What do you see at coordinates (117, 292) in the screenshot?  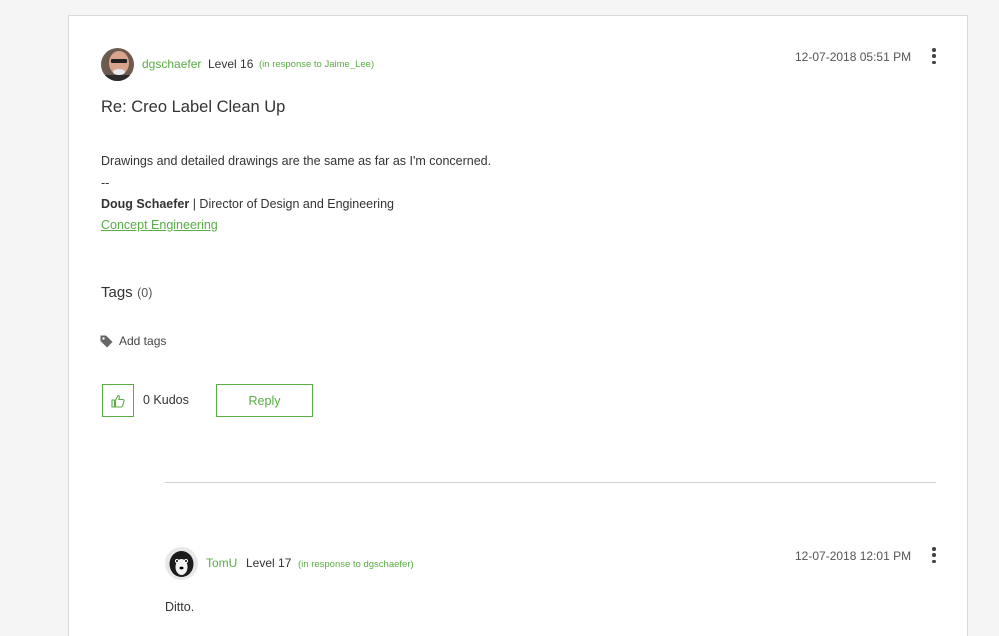 I see `tags-title: Tags` at bounding box center [117, 292].